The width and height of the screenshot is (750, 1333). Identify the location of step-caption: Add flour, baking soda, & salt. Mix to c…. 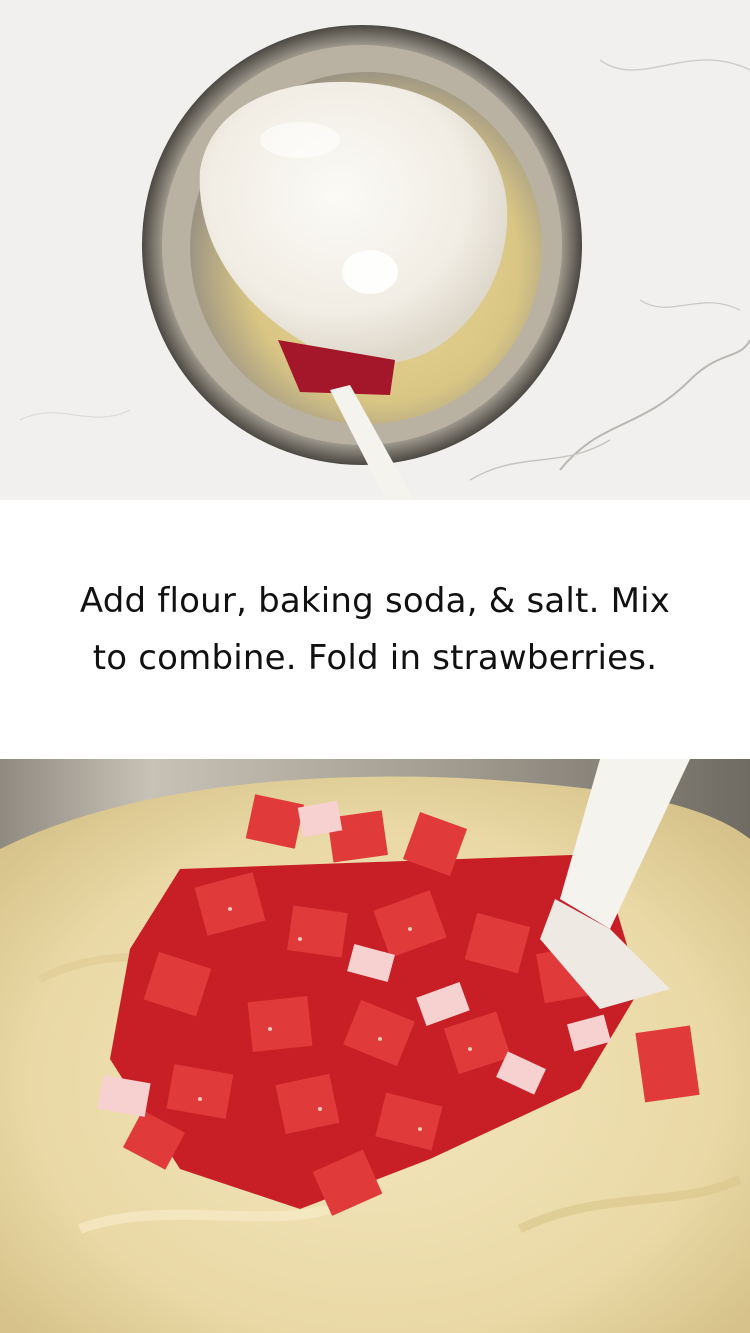
(375, 630).